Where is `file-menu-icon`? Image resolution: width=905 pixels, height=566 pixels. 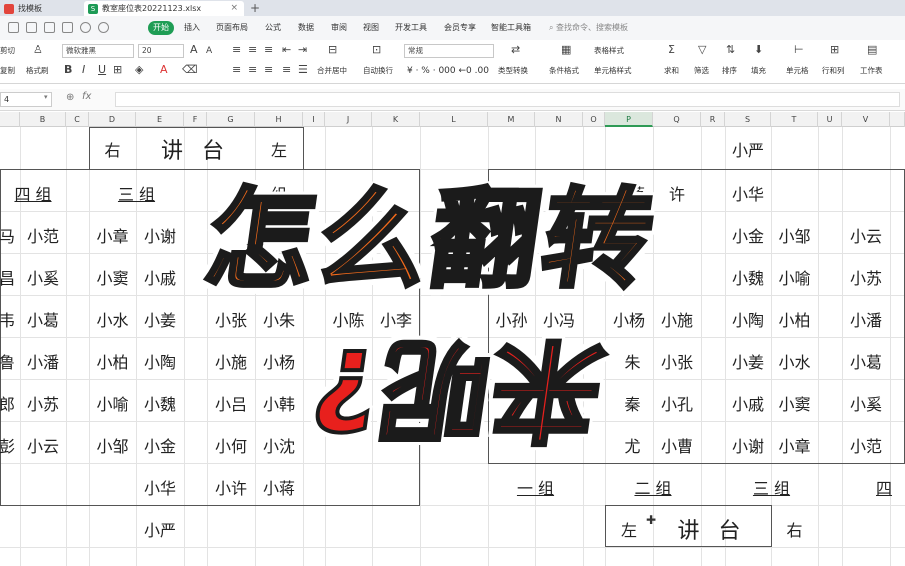
file-menu-icon is located at coordinates (13, 27).